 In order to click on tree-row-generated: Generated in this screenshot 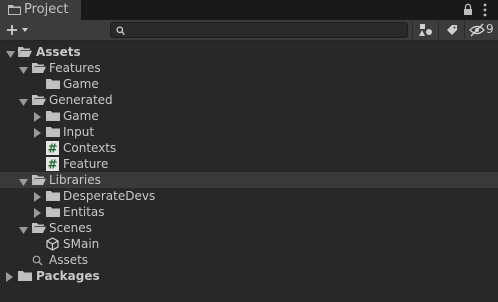, I will do `click(249, 100)`.